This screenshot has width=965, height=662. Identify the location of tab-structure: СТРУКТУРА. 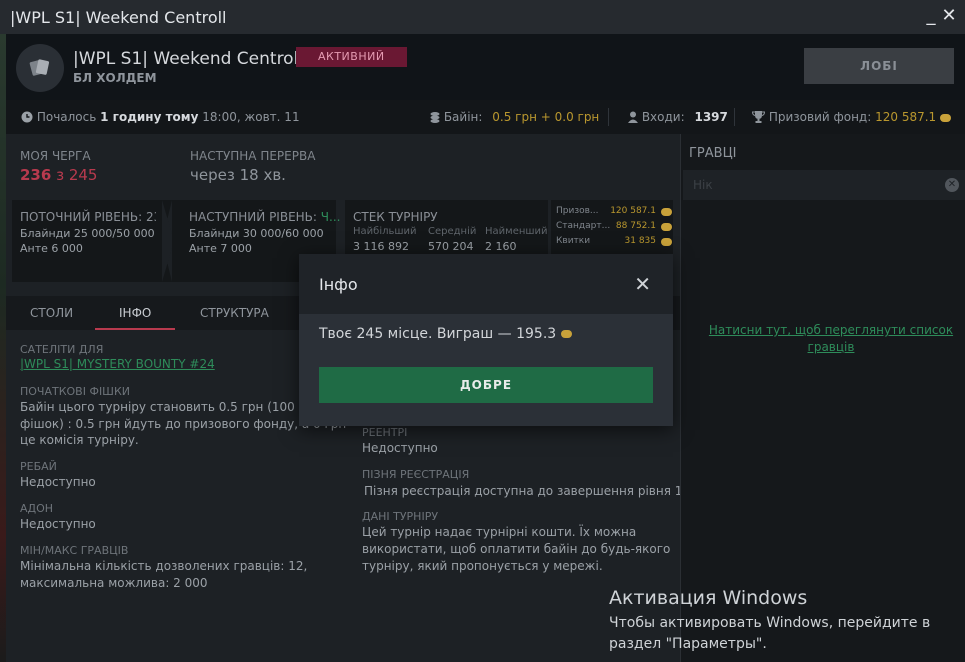
(234, 313).